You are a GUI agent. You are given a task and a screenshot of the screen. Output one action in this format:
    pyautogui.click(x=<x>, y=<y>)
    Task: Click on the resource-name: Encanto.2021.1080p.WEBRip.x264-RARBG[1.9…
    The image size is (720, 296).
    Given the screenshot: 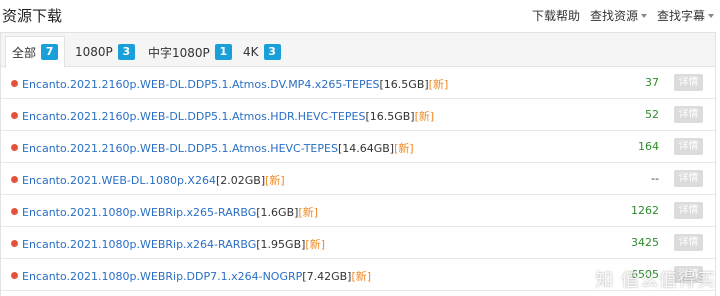 What is the action you would take?
    pyautogui.click(x=173, y=244)
    